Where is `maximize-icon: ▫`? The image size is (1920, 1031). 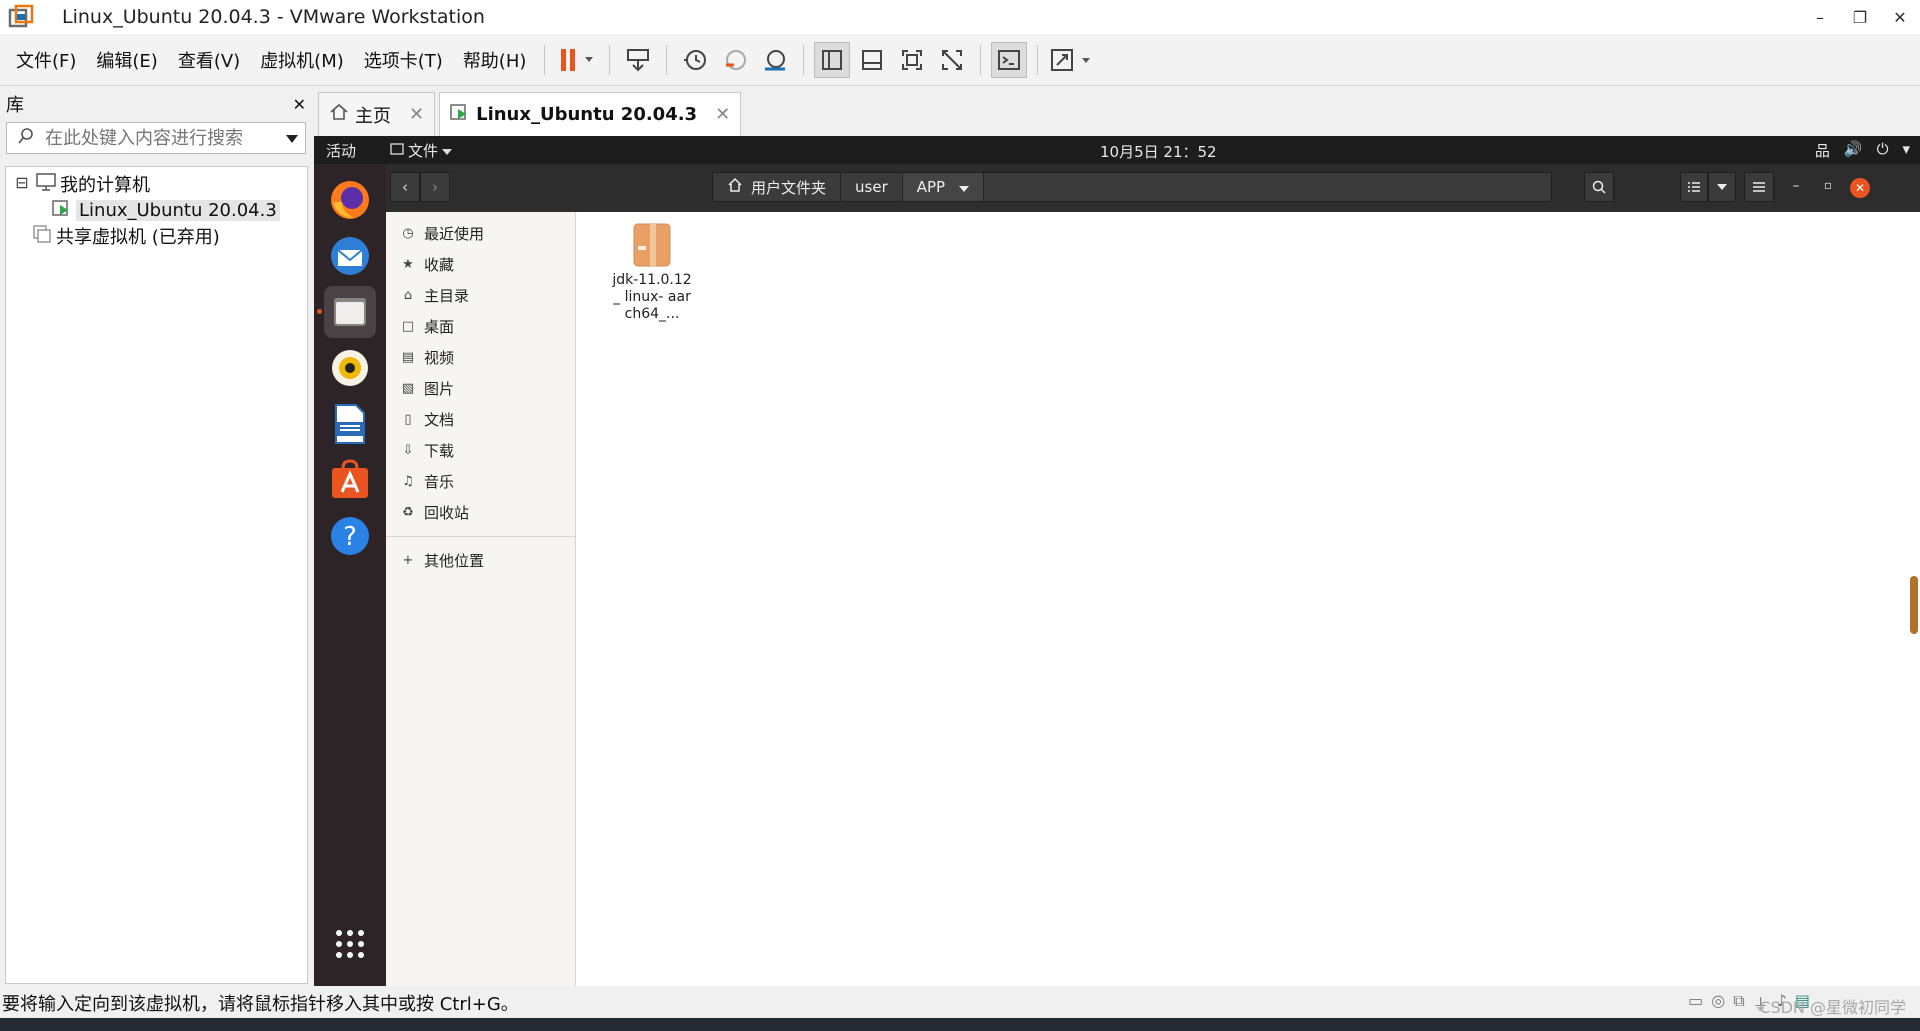 maximize-icon: ▫ is located at coordinates (1828, 188).